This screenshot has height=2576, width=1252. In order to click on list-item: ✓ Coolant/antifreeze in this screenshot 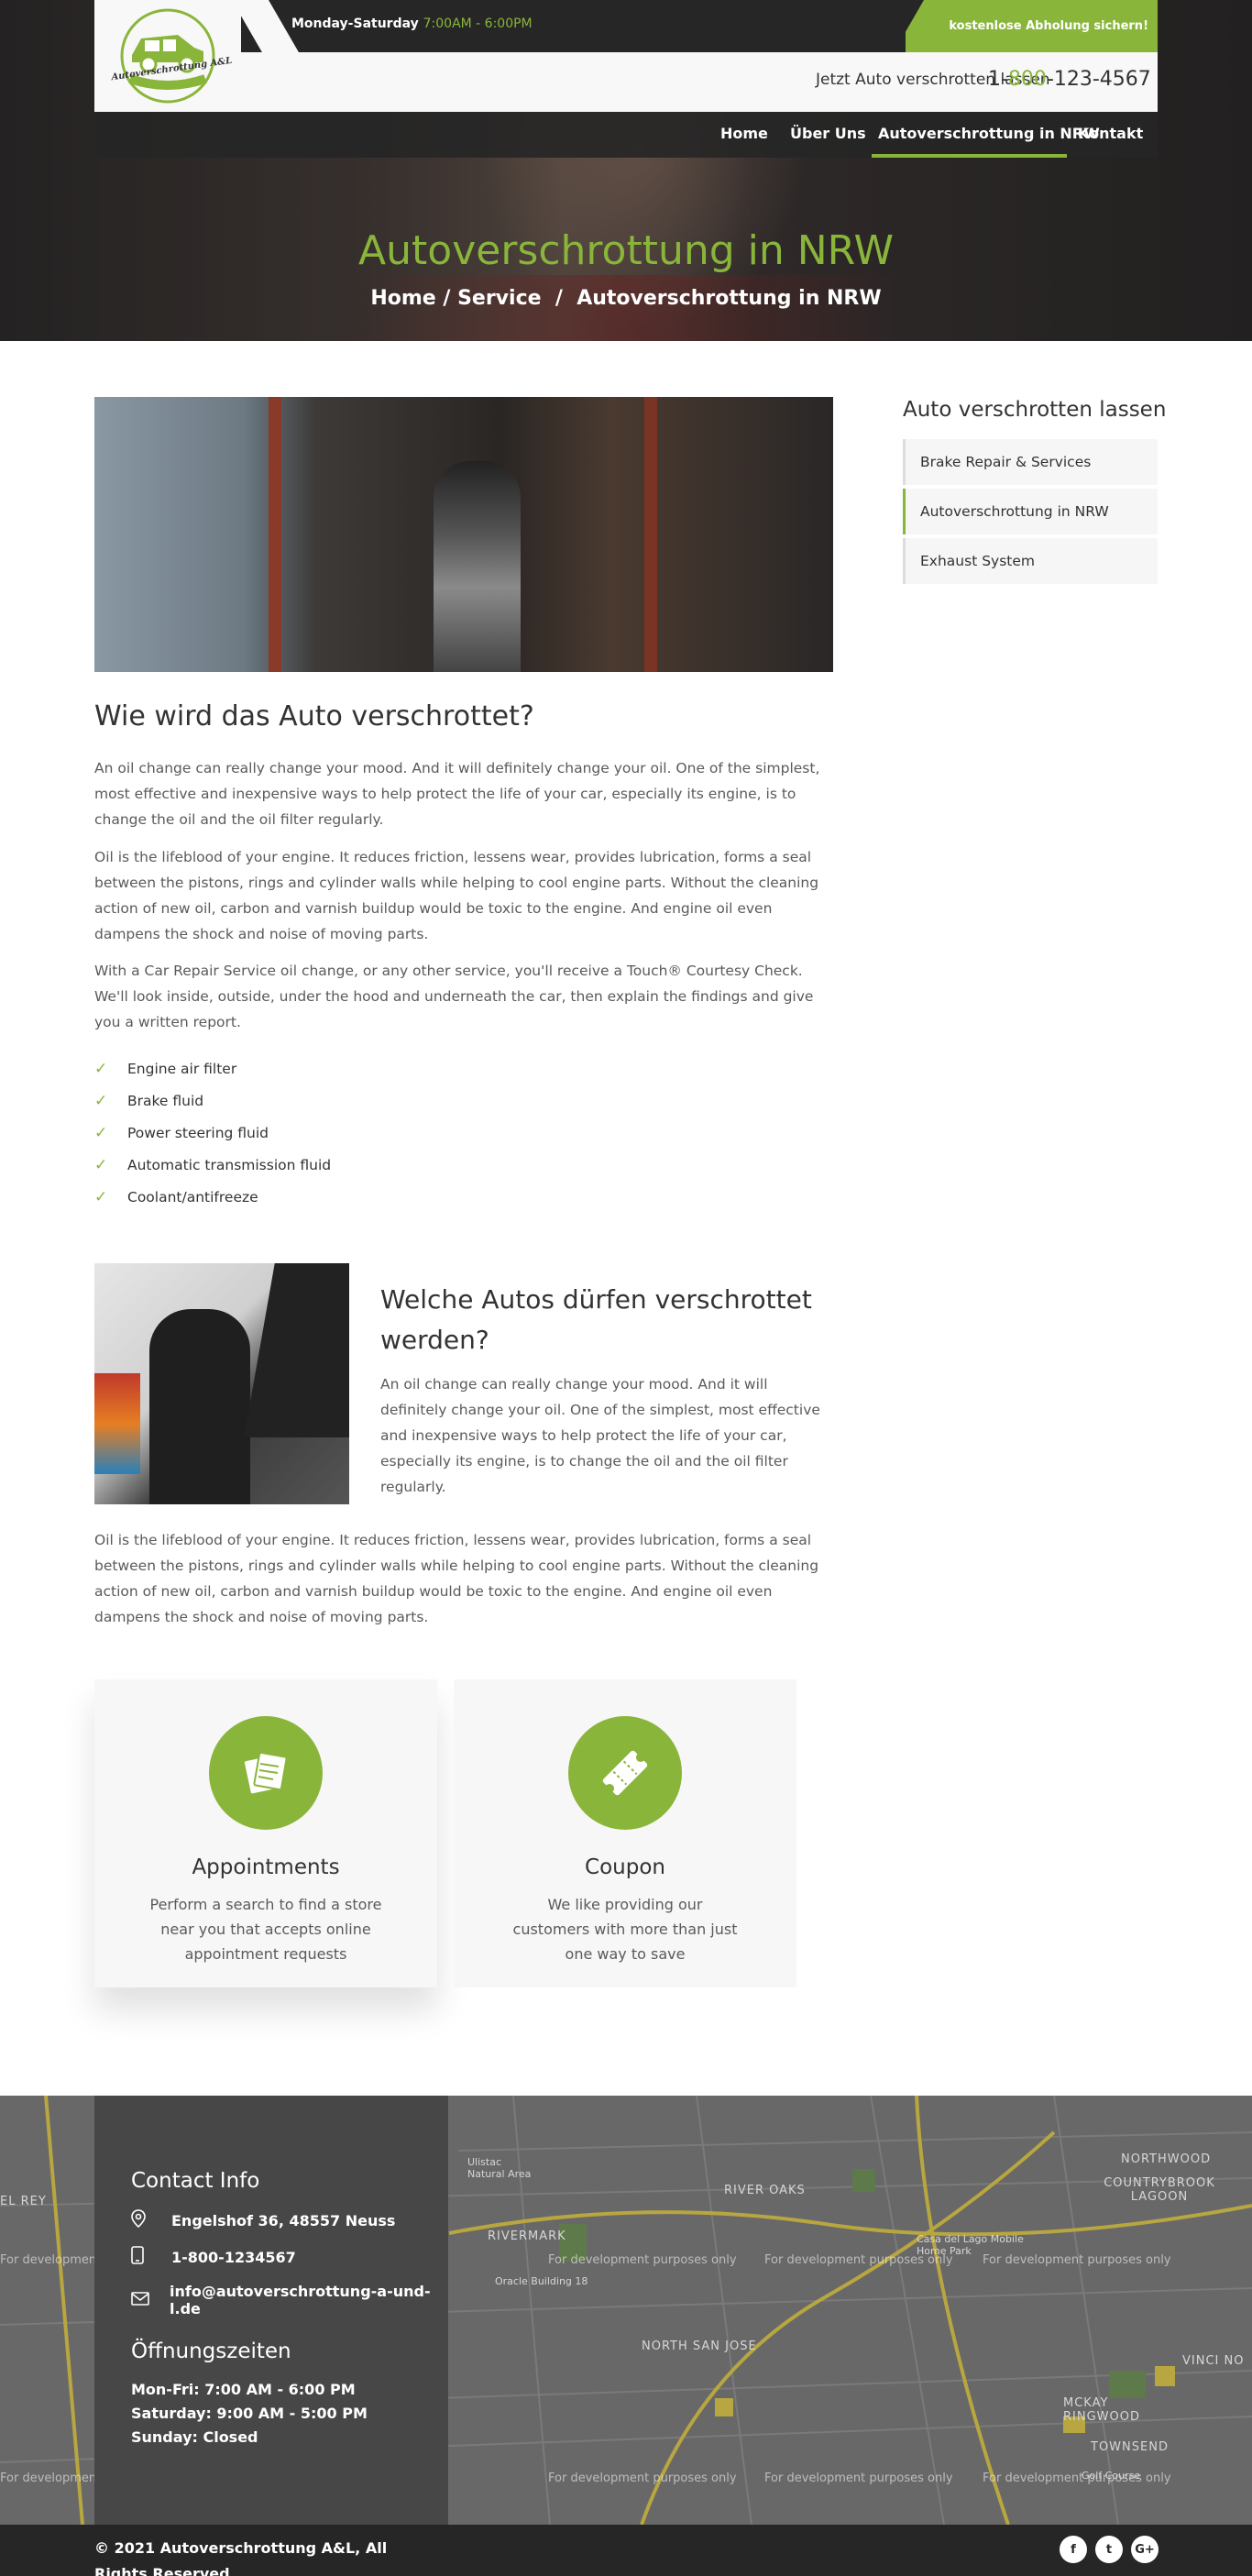, I will do `click(323, 1197)`.